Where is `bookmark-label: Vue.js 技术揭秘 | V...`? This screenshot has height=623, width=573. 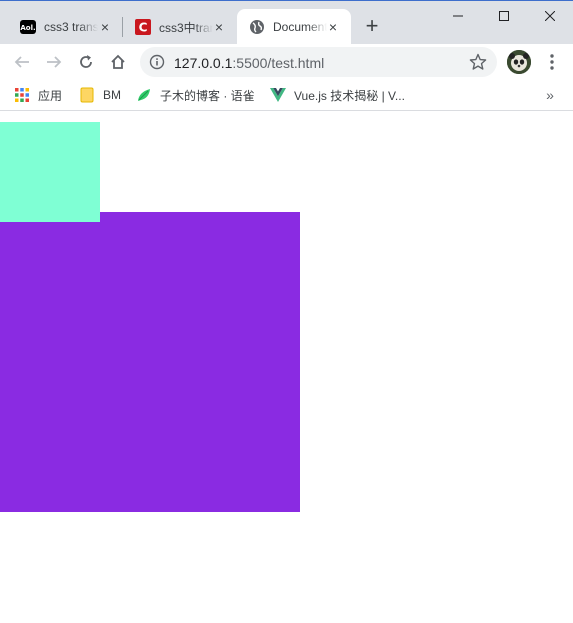
bookmark-label: Vue.js 技术揭秘 | V... is located at coordinates (349, 95).